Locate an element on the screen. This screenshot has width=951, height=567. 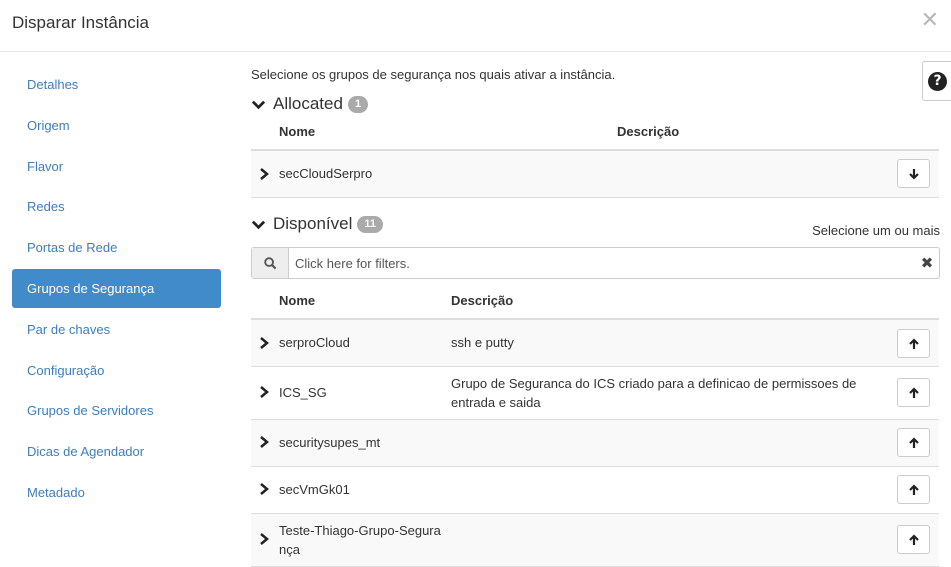
available-col-name: Nome is located at coordinates (297, 300).